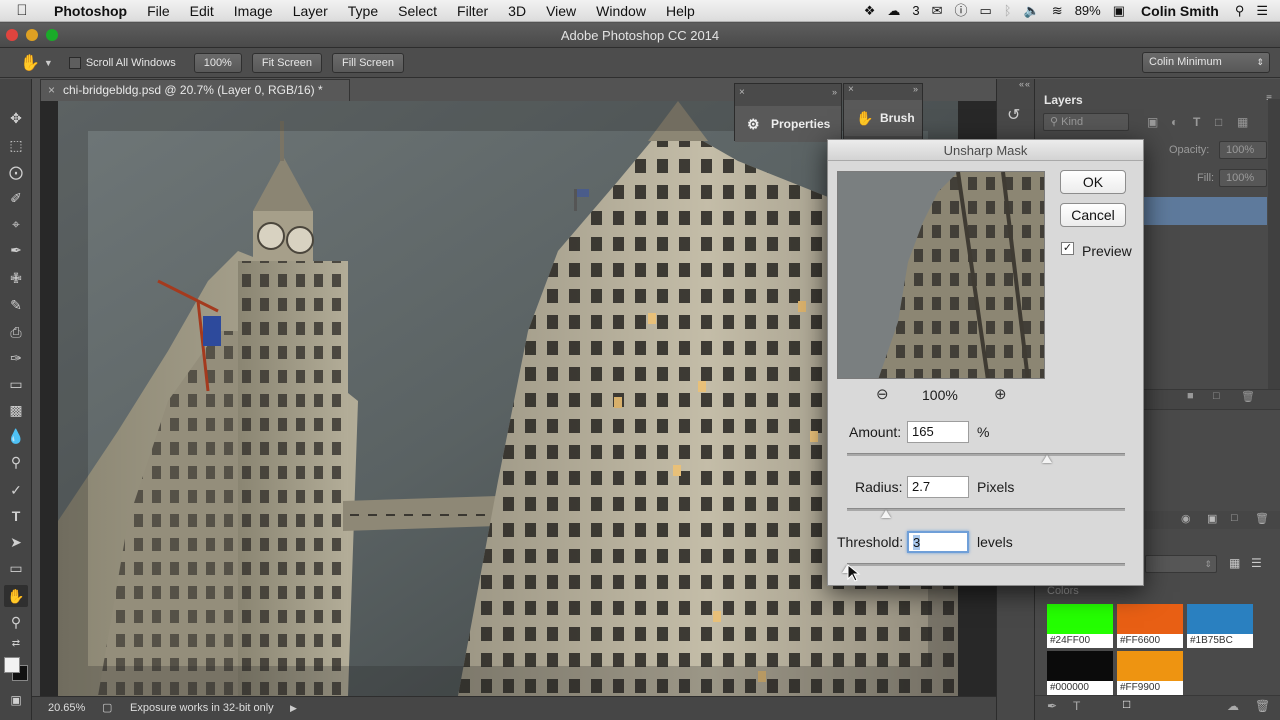  Describe the element at coordinates (986, 564) in the screenshot. I see `threshold-slider` at that location.